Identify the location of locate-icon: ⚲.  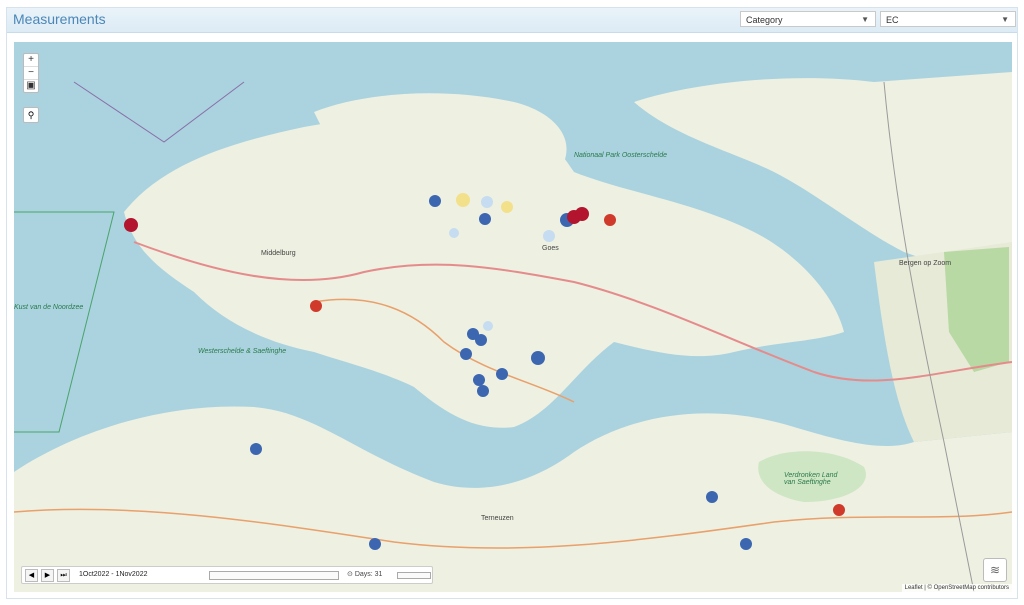
(31, 115).